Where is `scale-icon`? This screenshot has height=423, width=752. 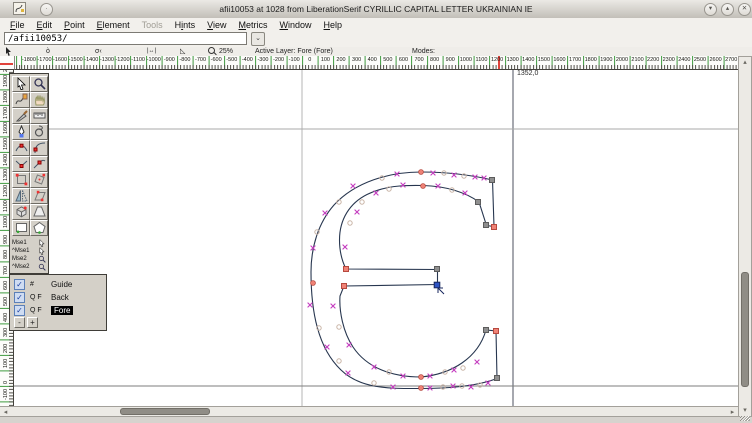 scale-icon is located at coordinates (21, 179).